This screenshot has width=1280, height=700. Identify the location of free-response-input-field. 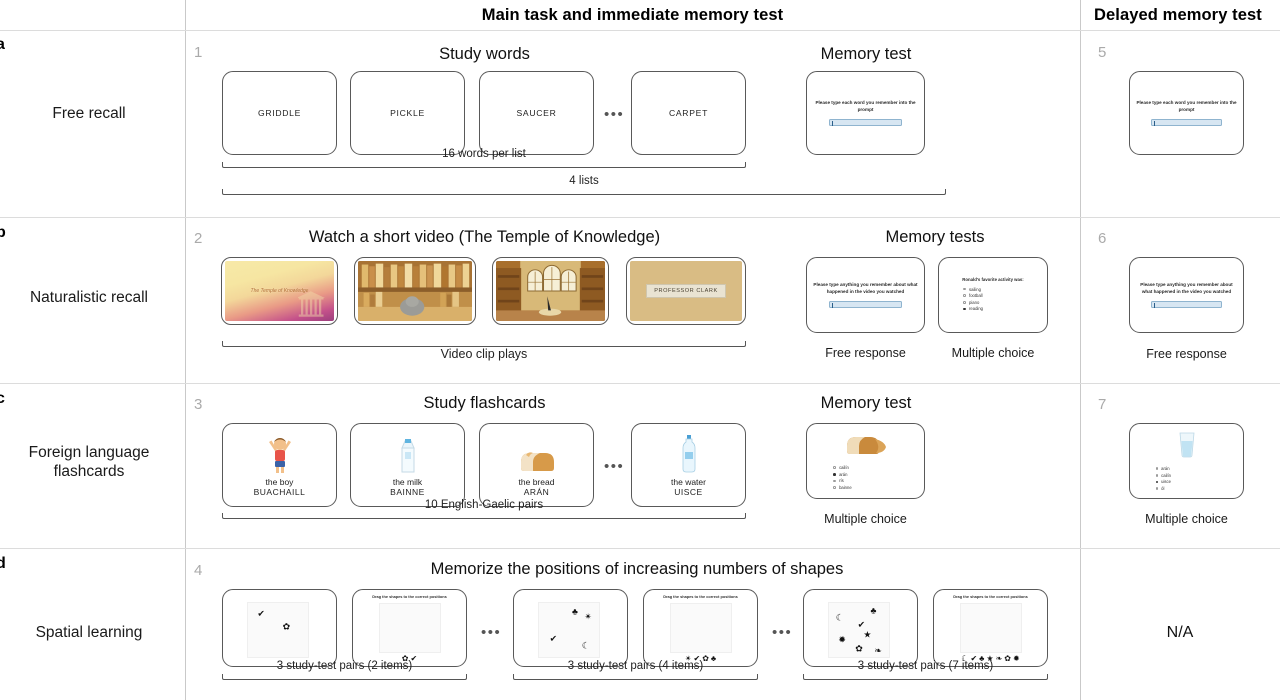
(865, 304).